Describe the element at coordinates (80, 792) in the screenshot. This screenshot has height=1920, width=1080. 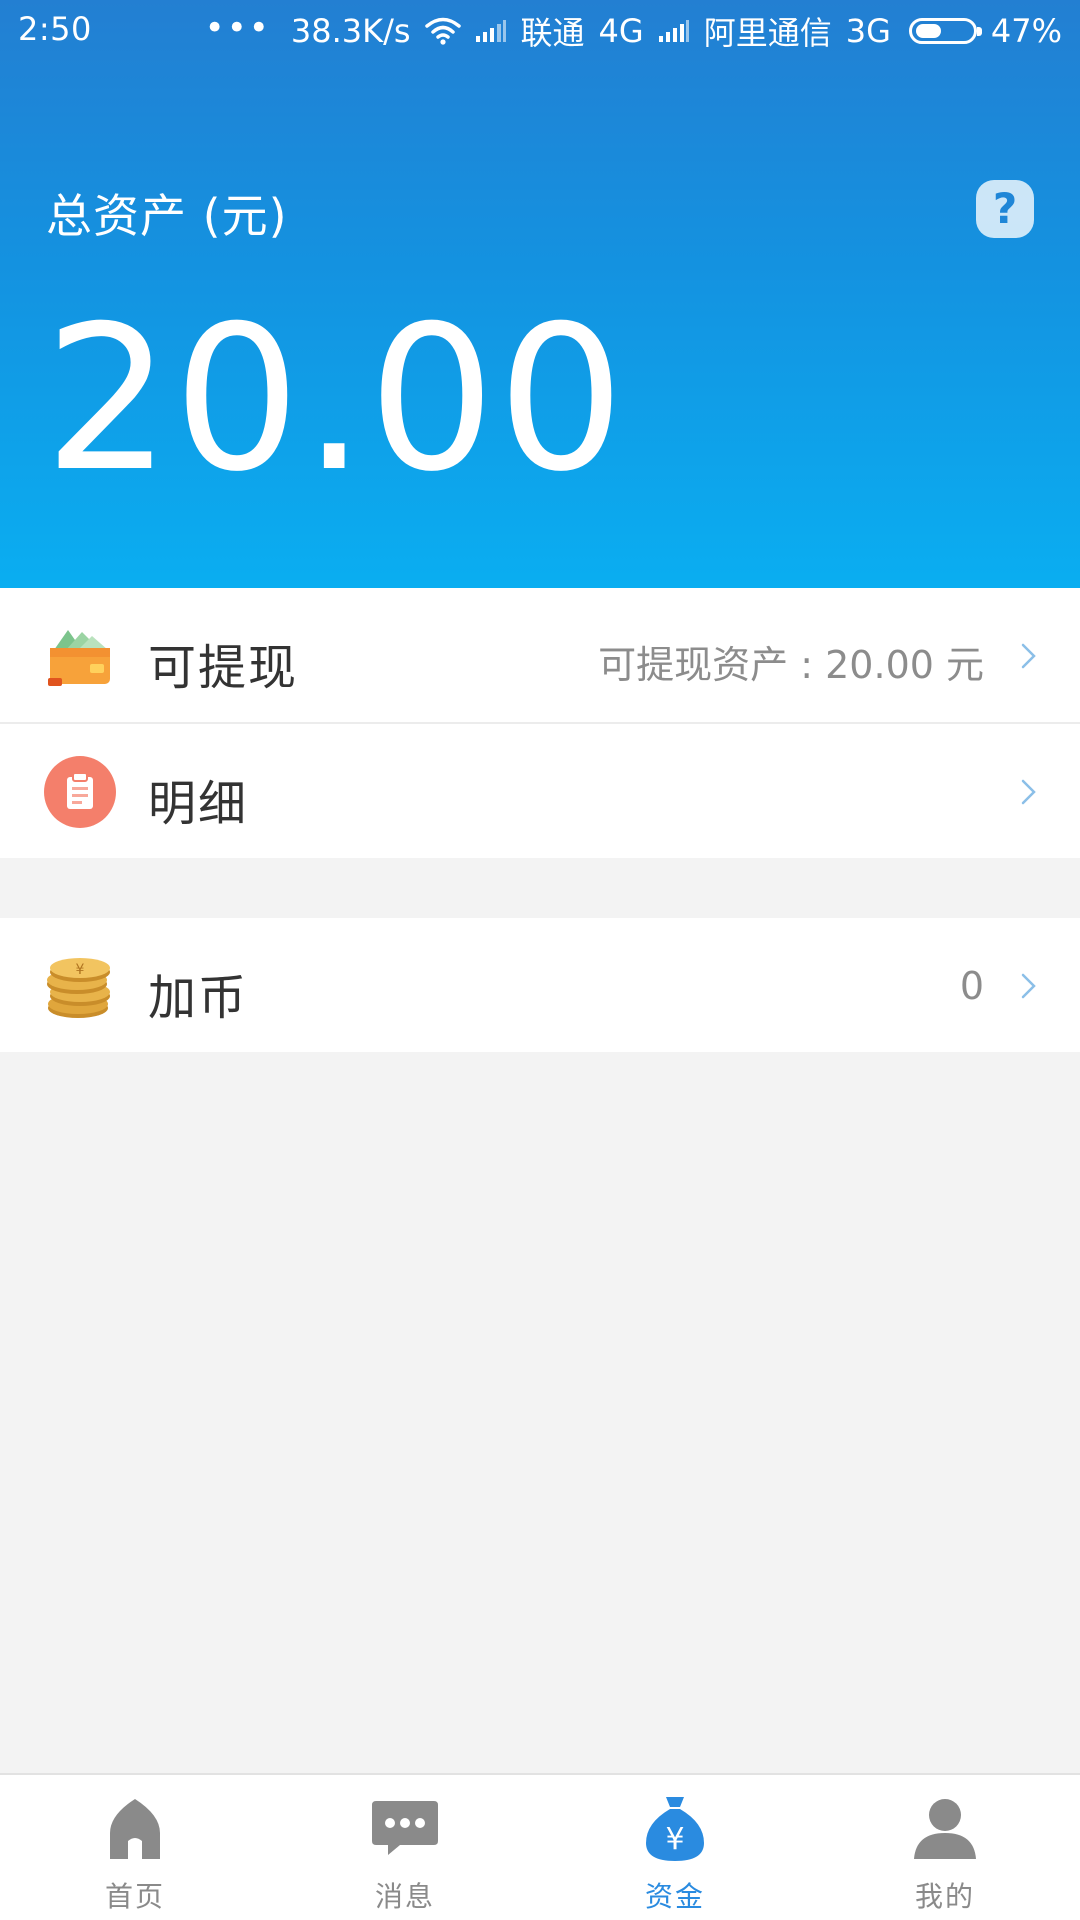
I see `clipboard-icon` at that location.